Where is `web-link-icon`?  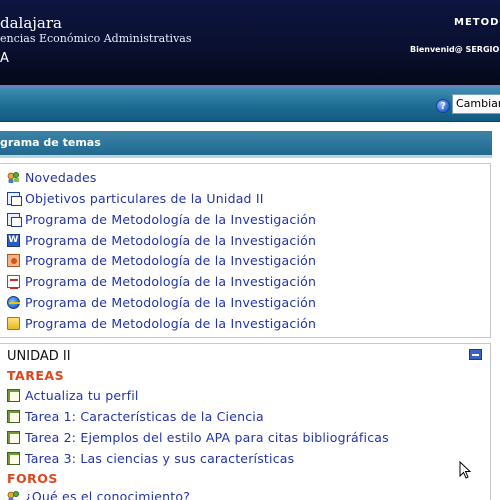
web-link-icon is located at coordinates (13, 302).